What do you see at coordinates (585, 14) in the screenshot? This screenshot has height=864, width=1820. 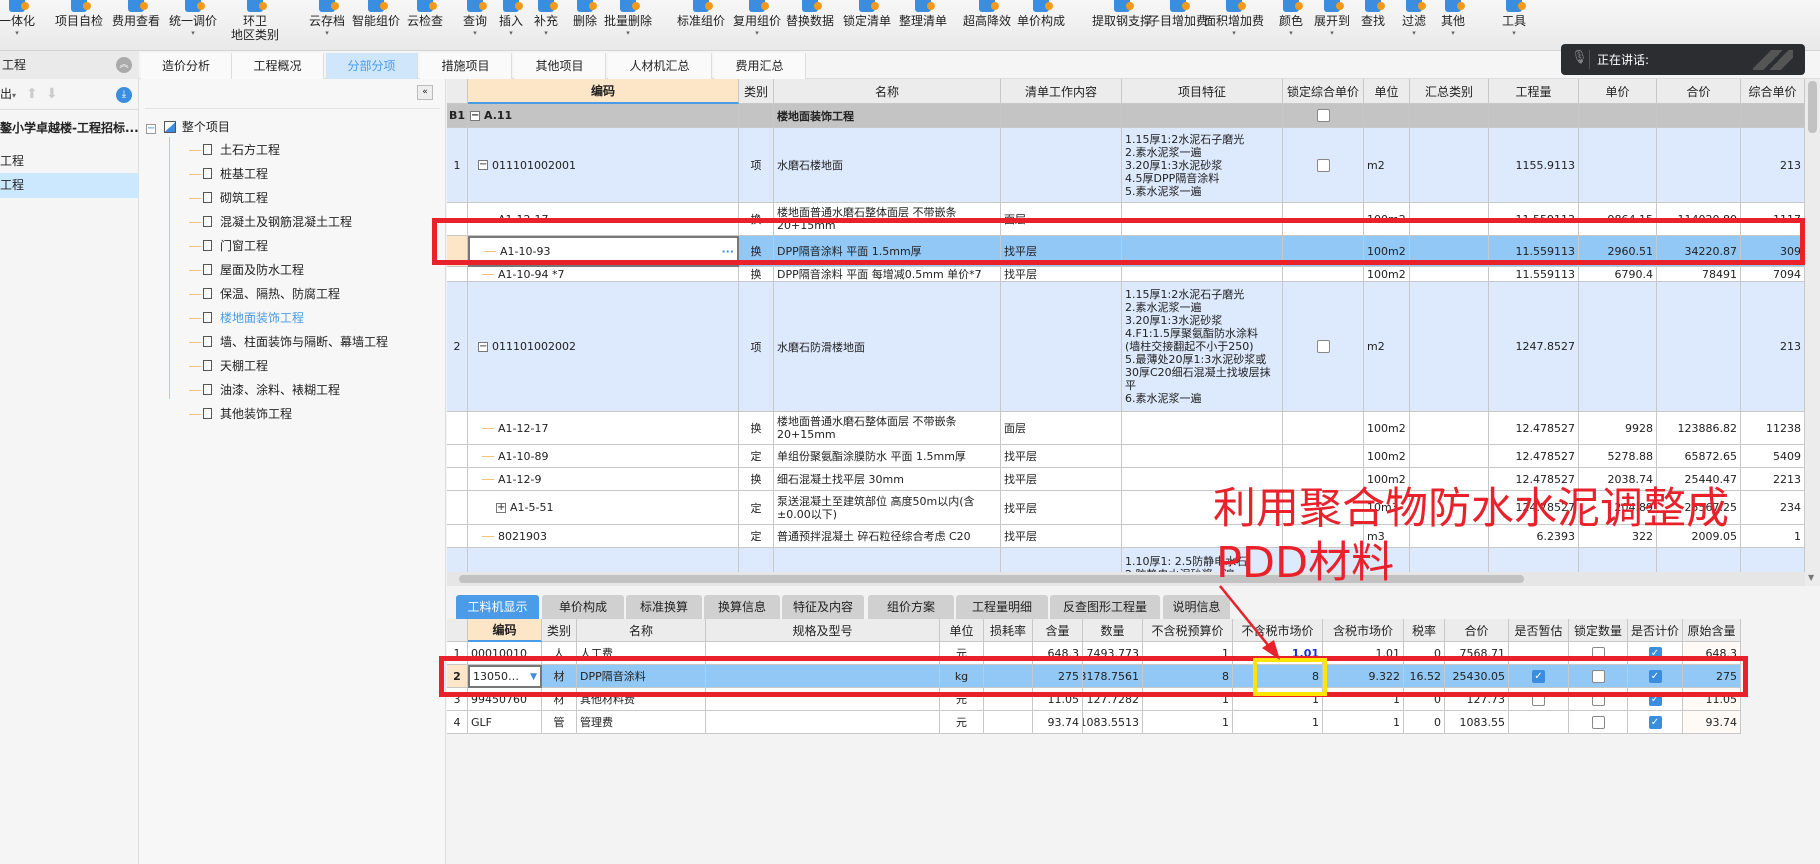 I see `toolbar-button-11: 删除` at bounding box center [585, 14].